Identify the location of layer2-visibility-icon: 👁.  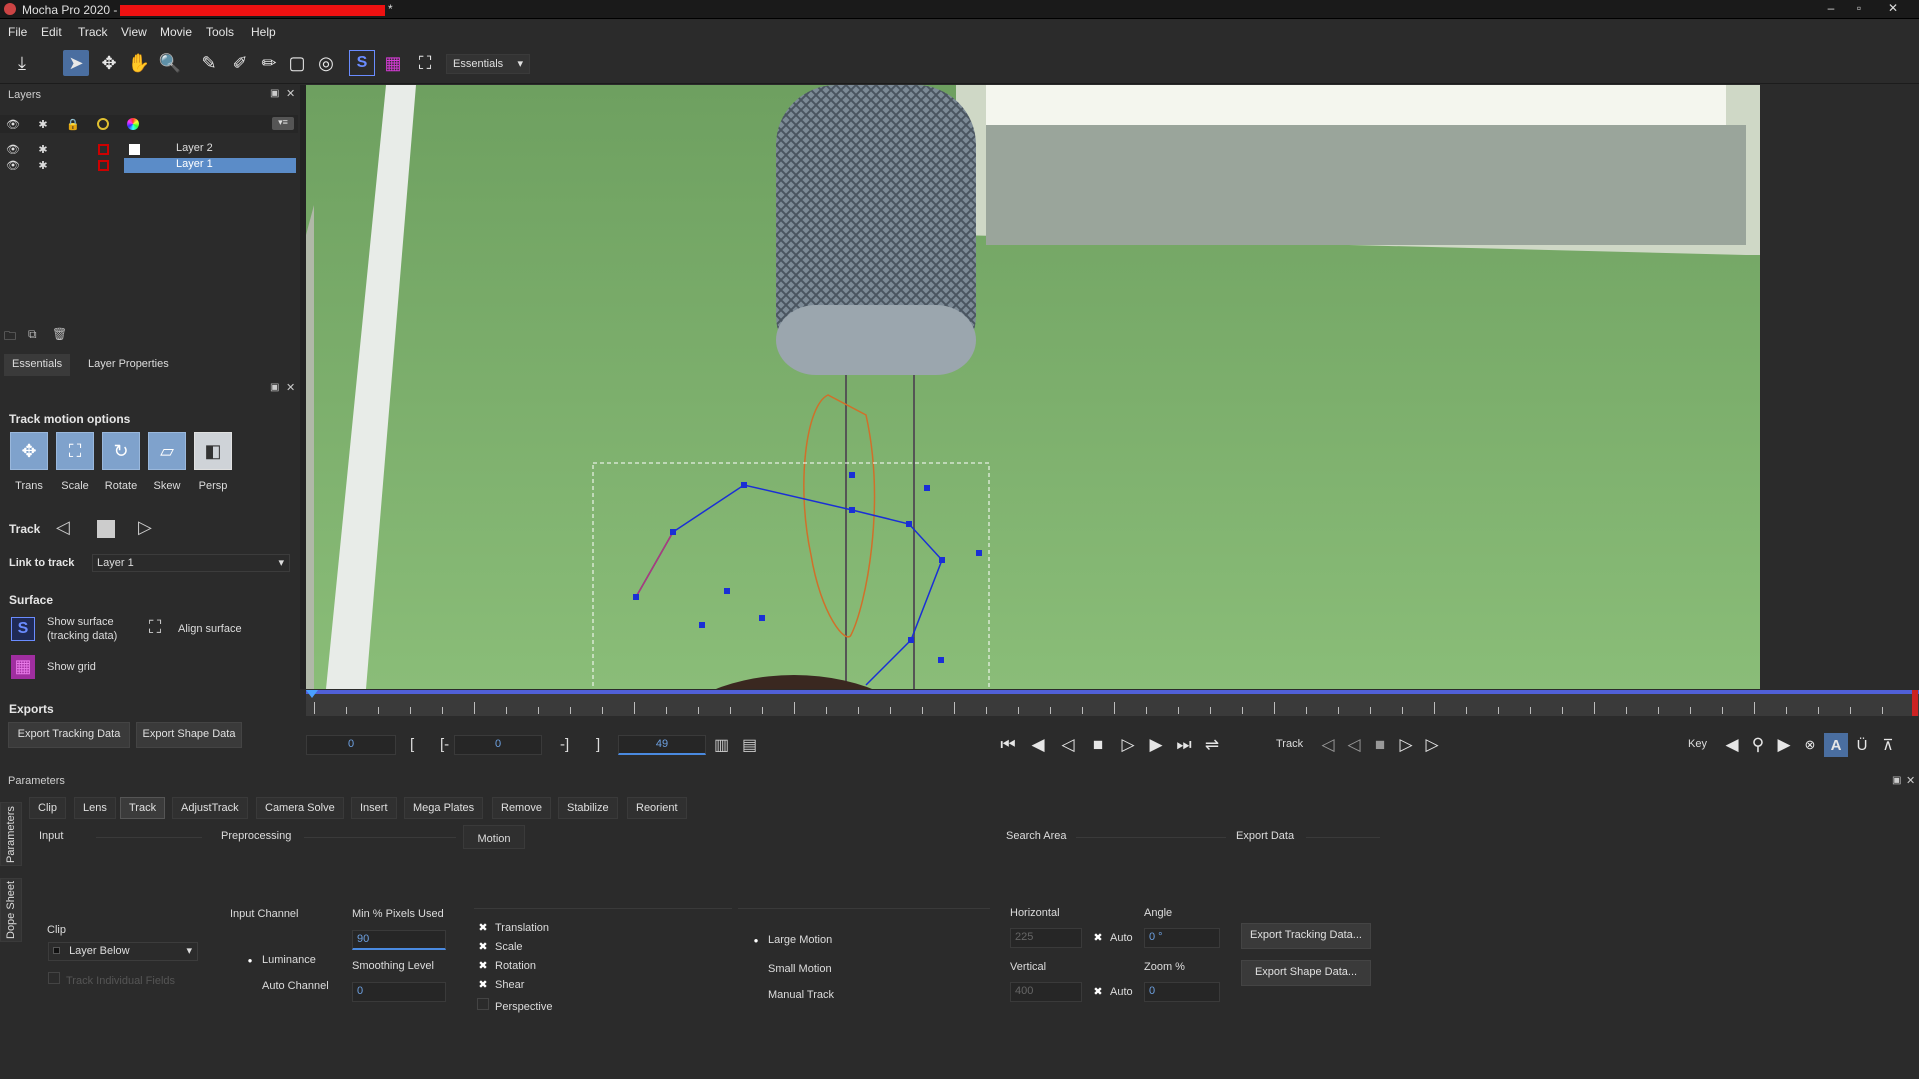
(13, 149).